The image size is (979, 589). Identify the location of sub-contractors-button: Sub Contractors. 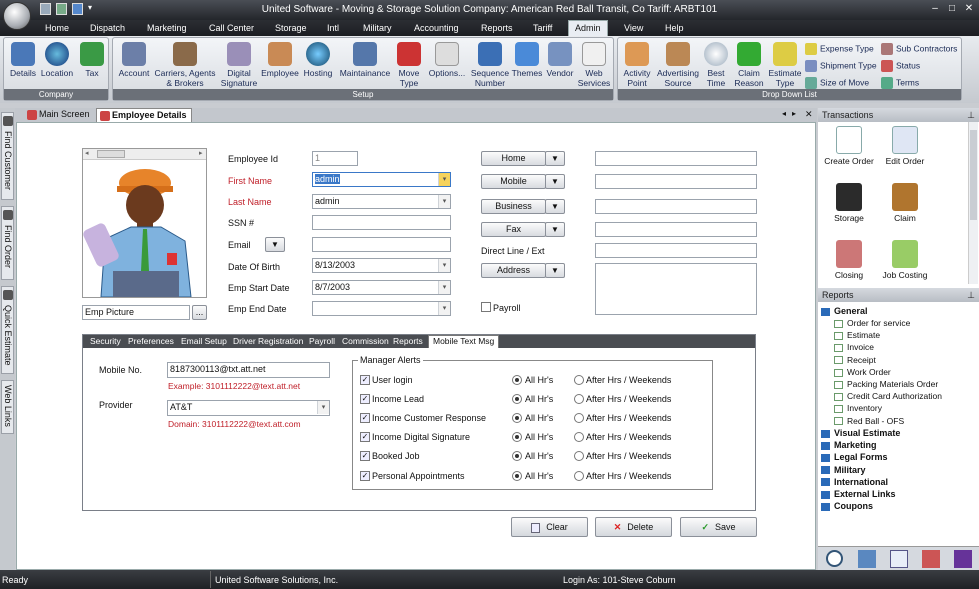
(919, 49).